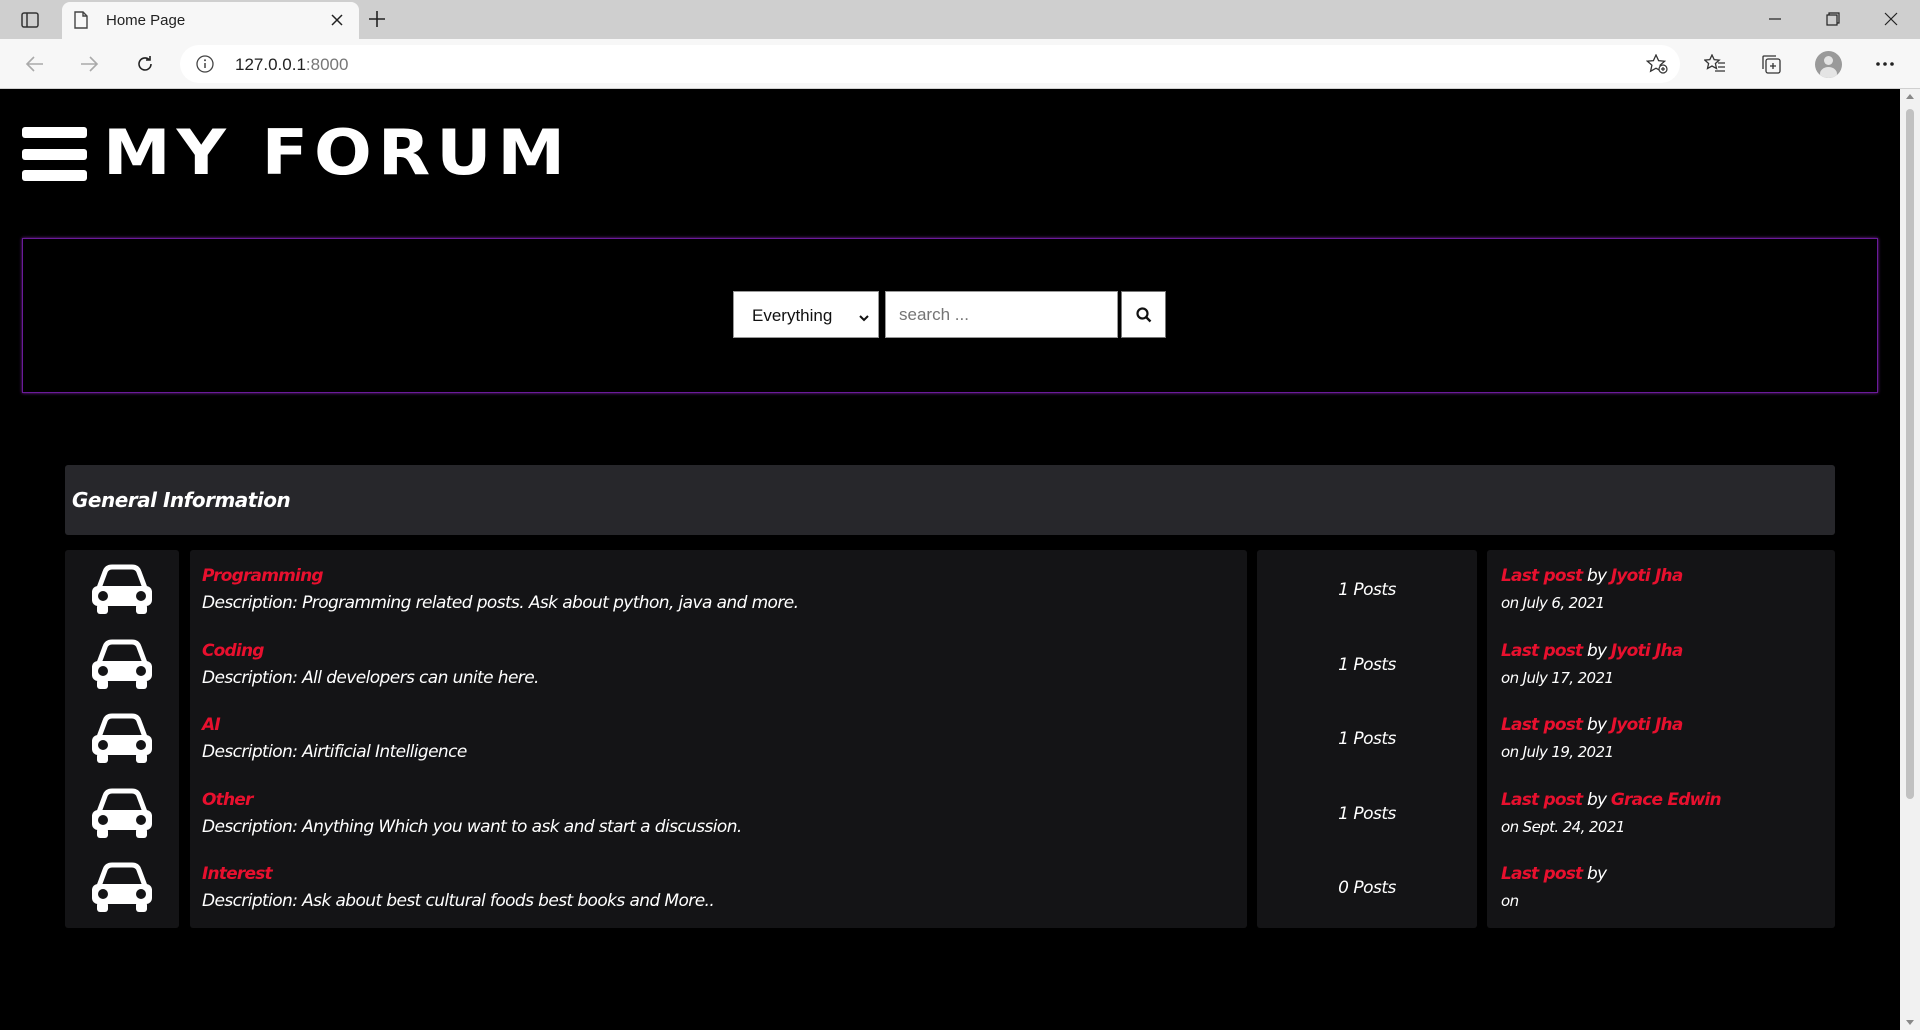 This screenshot has width=1920, height=1030. Describe the element at coordinates (54, 154) in the screenshot. I see `menu-icon` at that location.